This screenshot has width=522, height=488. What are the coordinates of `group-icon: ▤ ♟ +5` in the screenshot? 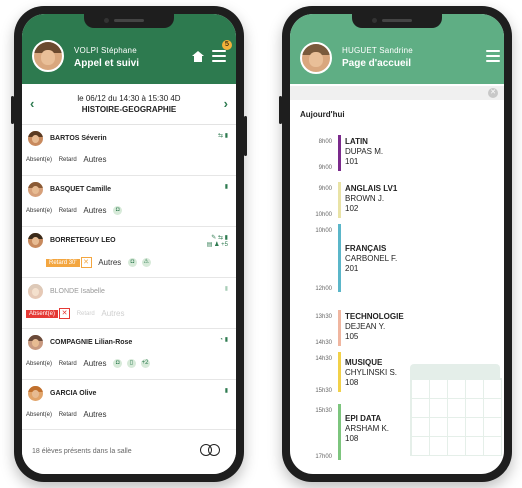 It's located at (217, 244).